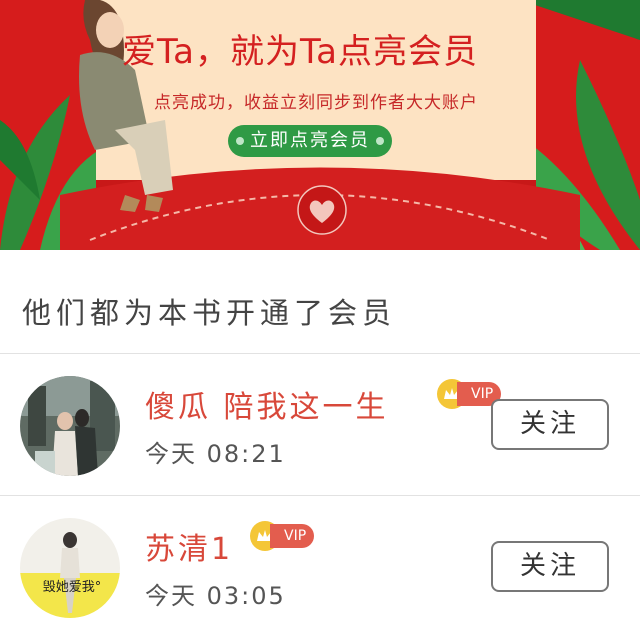 This screenshot has width=640, height=634. What do you see at coordinates (209, 313) in the screenshot?
I see `section-title: 他们都为本书开通了会员` at bounding box center [209, 313].